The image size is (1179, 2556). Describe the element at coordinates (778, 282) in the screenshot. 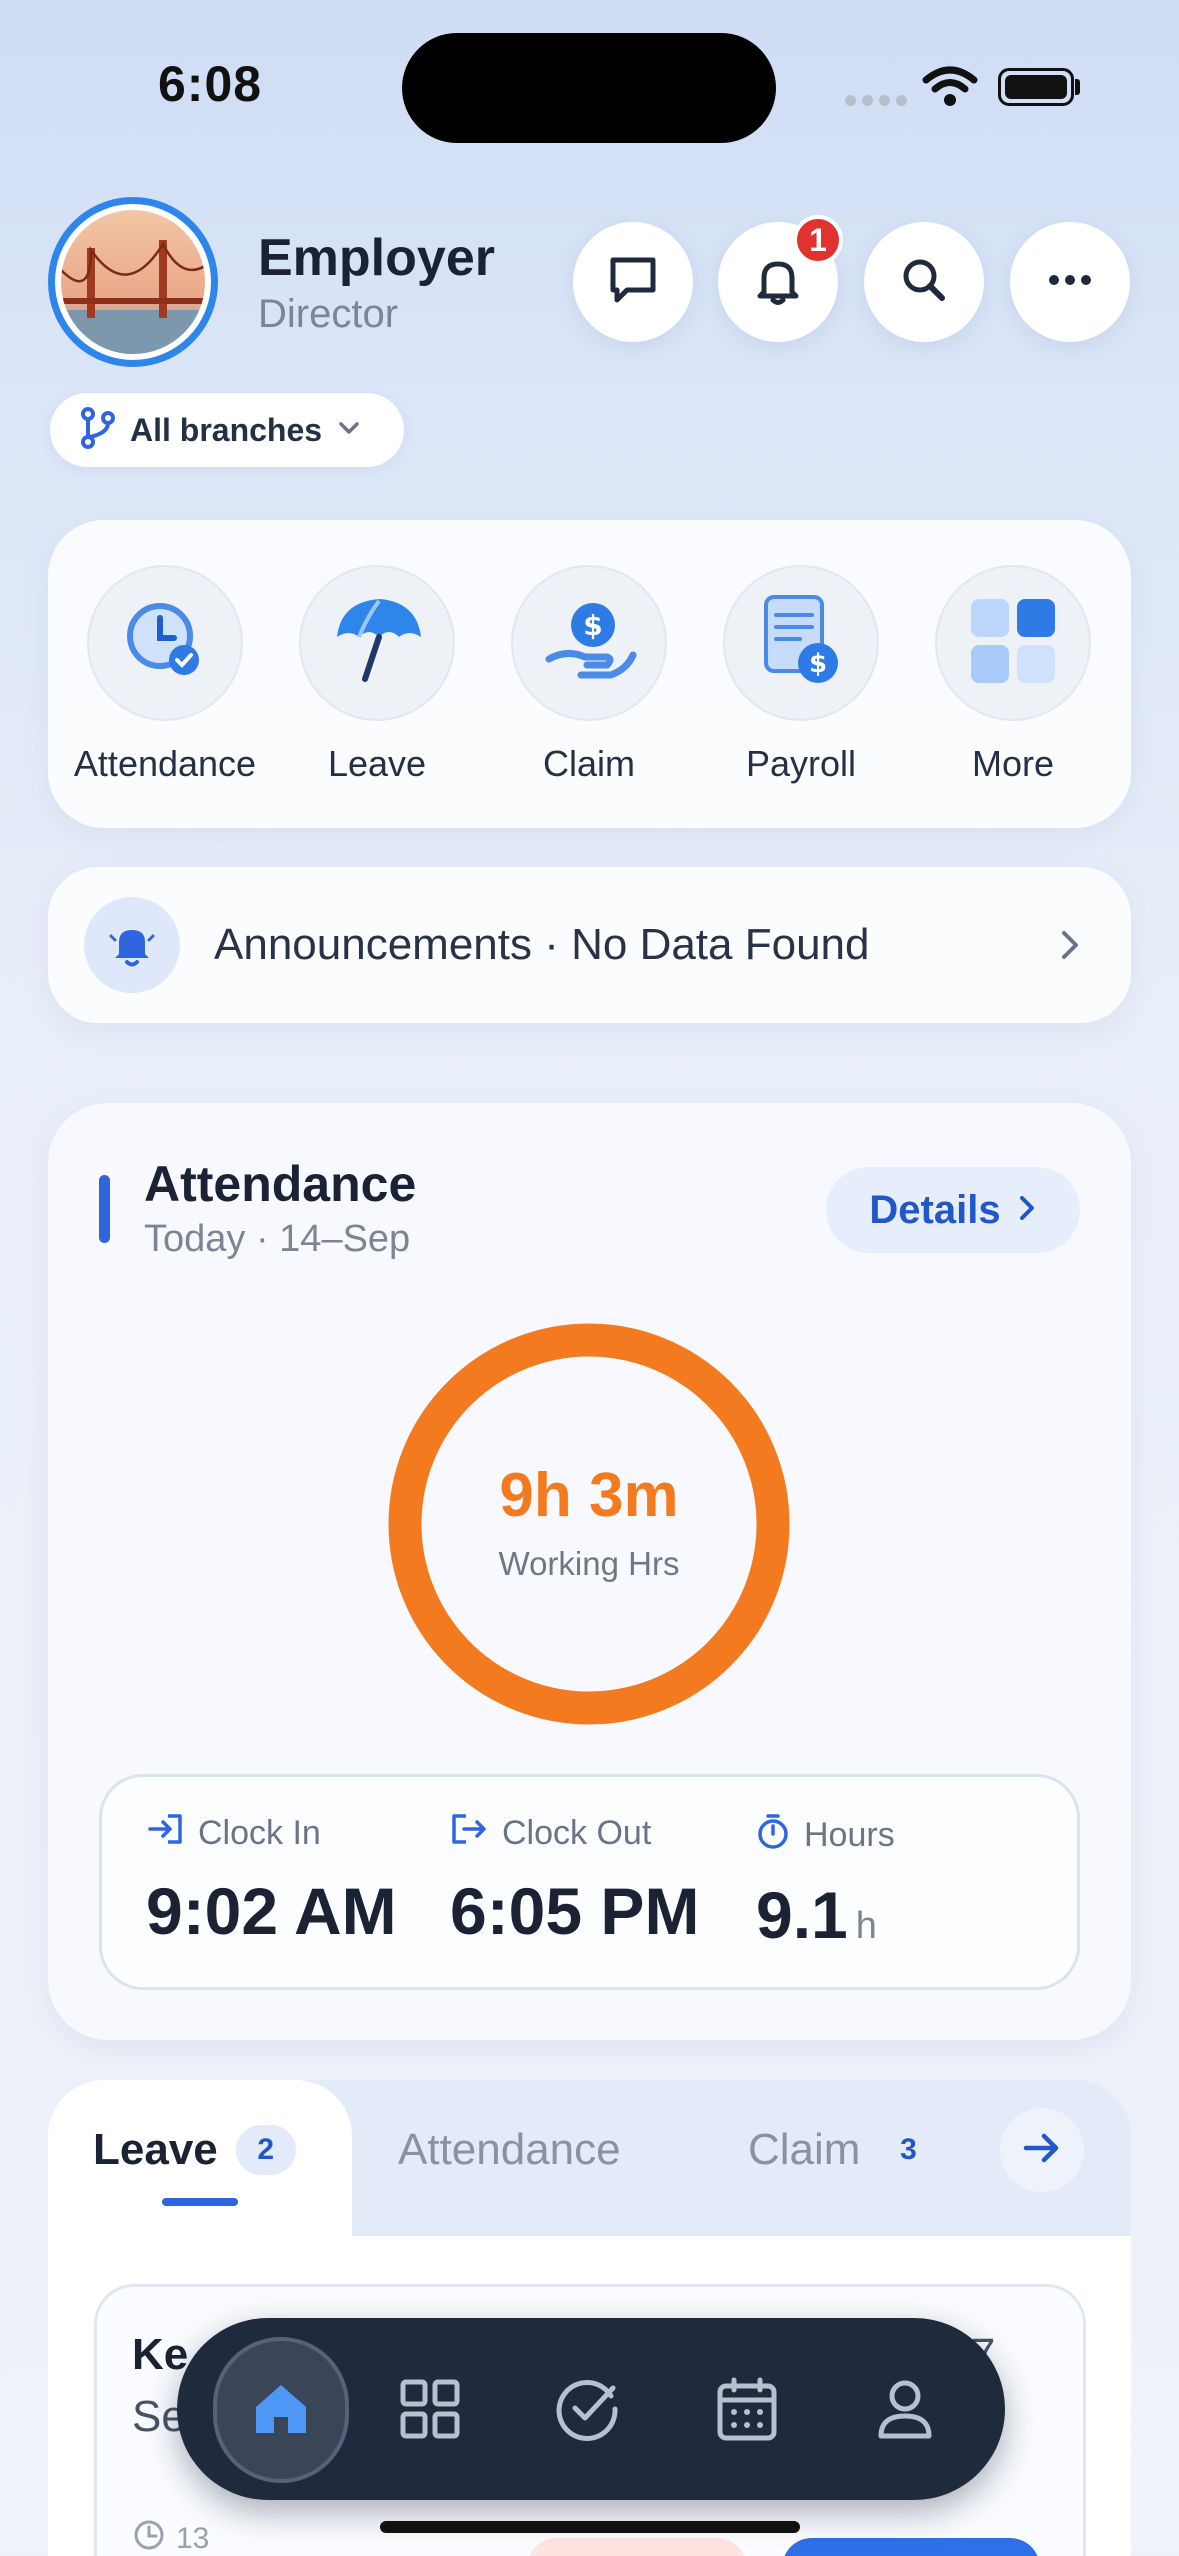

I see `bell-icon` at that location.